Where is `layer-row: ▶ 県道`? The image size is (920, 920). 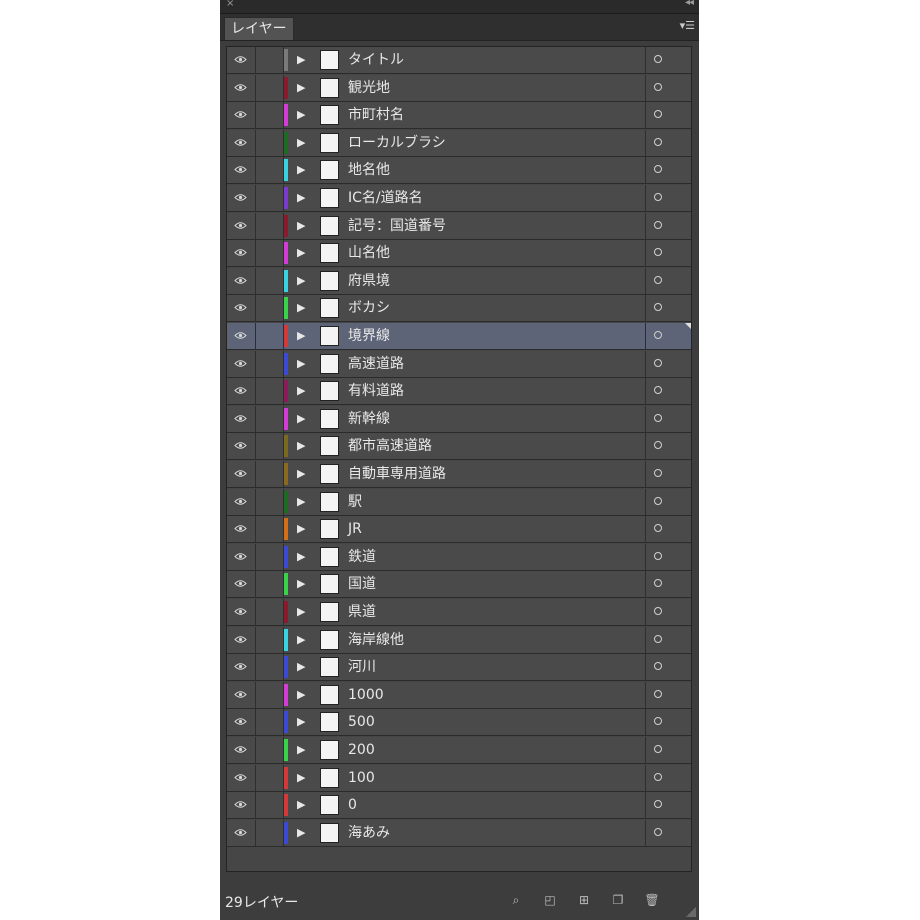
layer-row: ▶ 県道 is located at coordinates (459, 612).